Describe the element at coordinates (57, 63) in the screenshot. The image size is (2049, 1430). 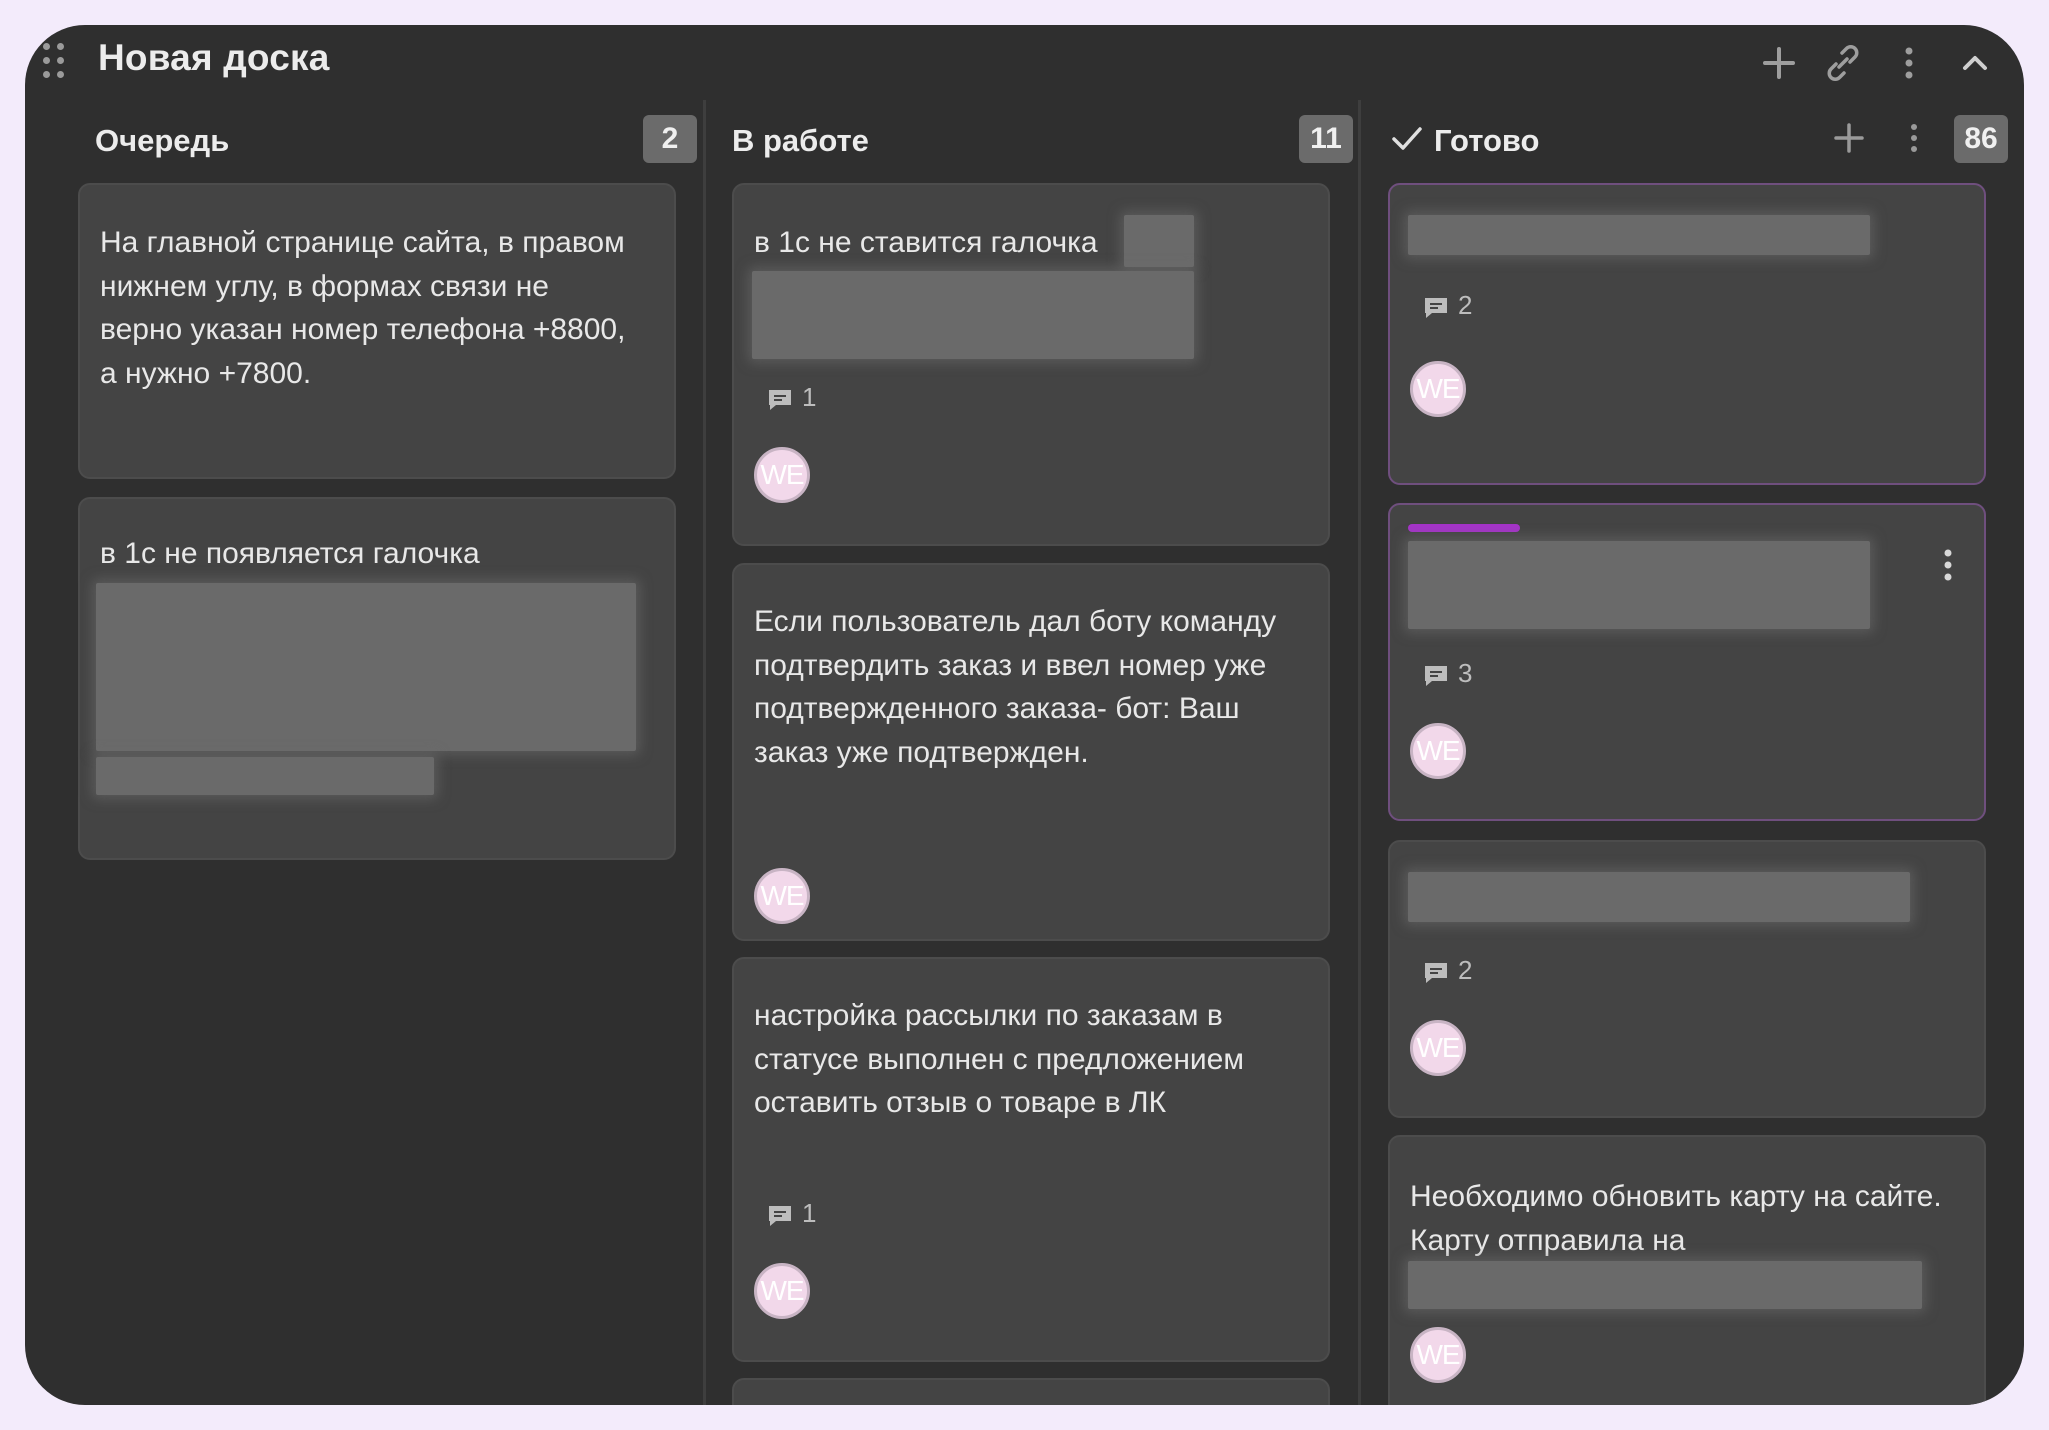
I see `drag-handle-icon` at that location.